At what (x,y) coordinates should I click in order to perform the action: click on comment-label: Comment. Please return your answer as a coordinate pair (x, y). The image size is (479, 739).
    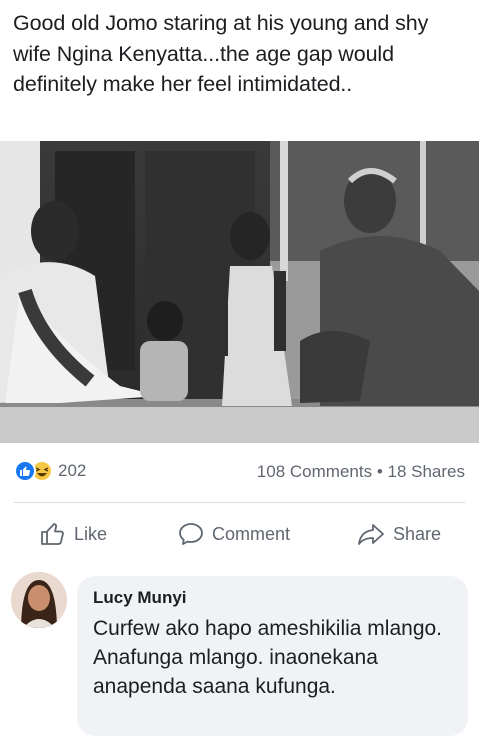
    Looking at the image, I should click on (251, 533).